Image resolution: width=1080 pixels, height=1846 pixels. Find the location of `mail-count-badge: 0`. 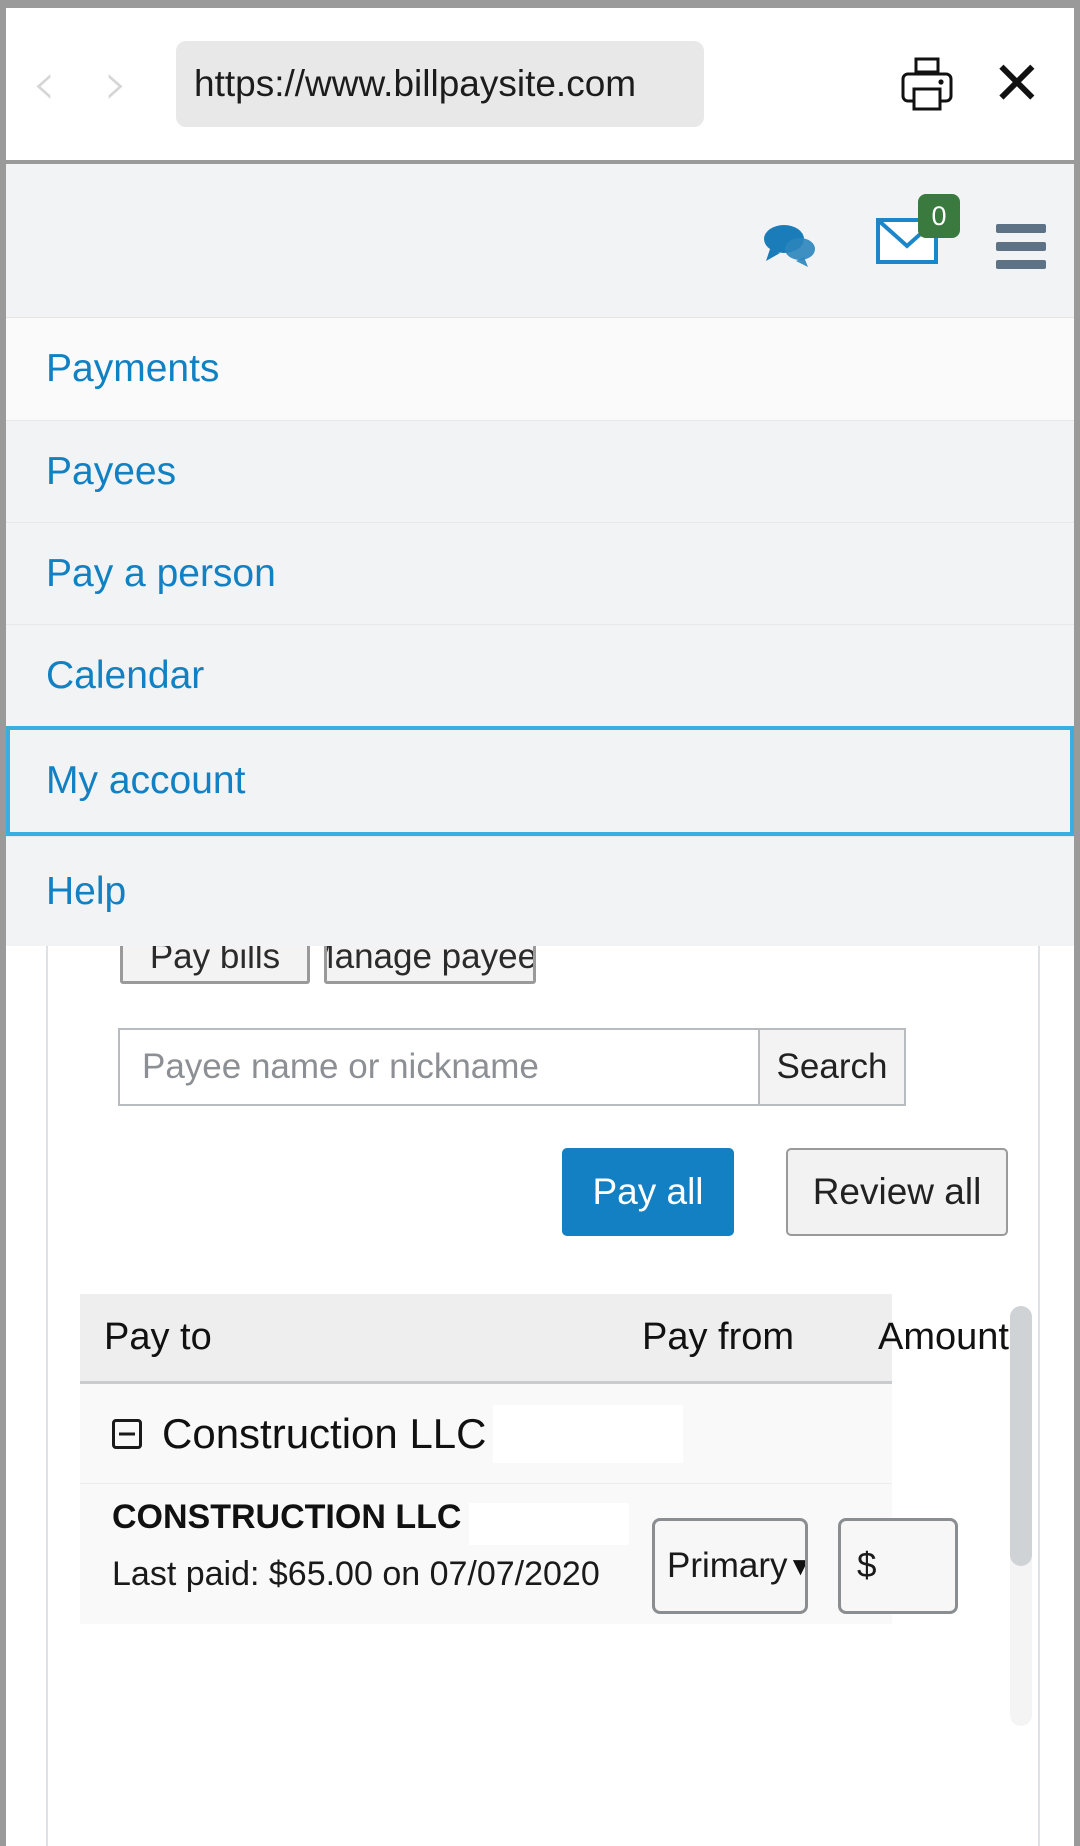

mail-count-badge: 0 is located at coordinates (939, 216).